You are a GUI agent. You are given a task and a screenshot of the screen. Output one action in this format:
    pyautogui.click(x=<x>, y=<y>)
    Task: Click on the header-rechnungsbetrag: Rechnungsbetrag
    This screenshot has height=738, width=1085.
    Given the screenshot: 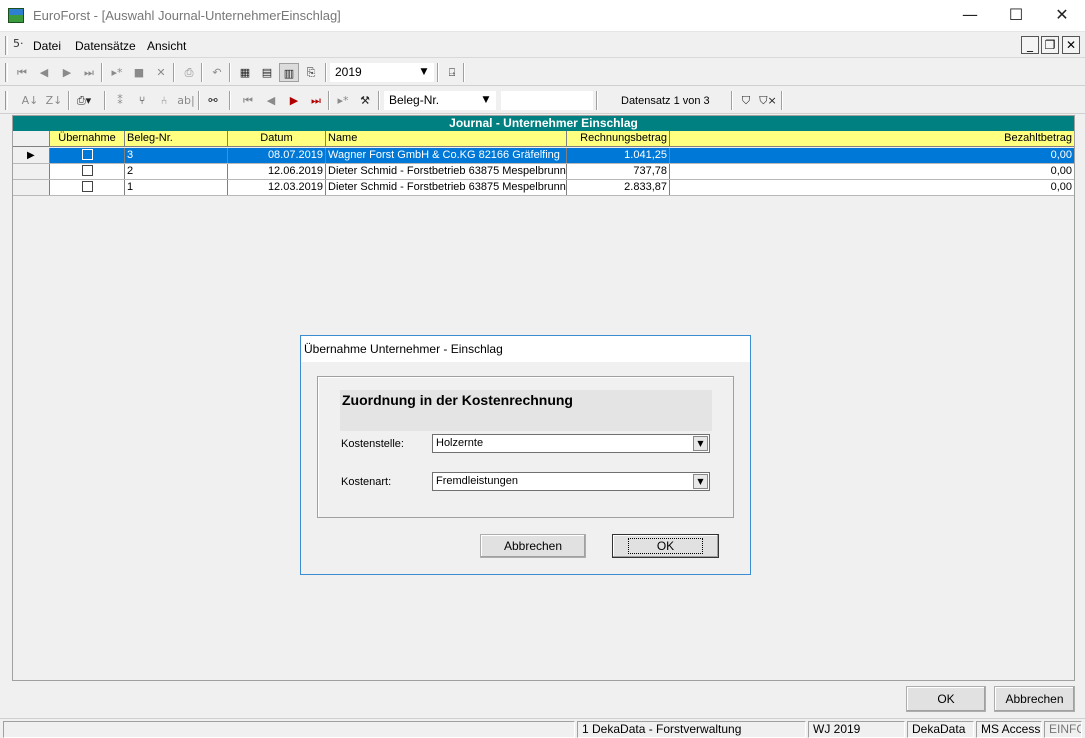 What is the action you would take?
    pyautogui.click(x=618, y=138)
    